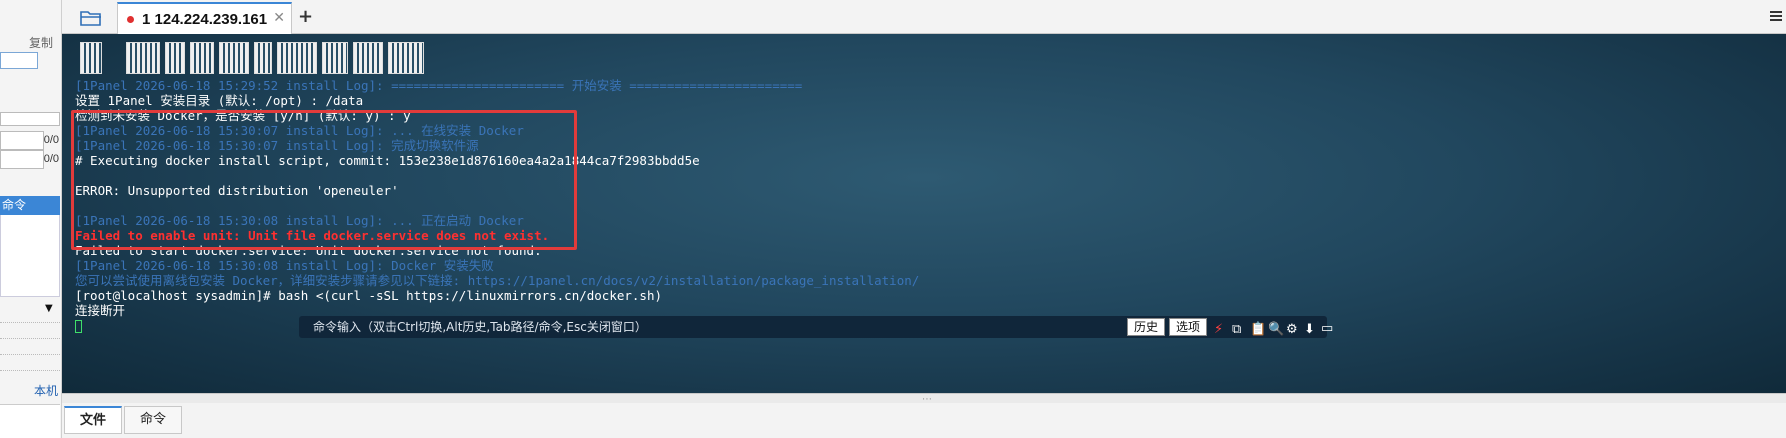 This screenshot has height=438, width=1786. Describe the element at coordinates (924, 420) in the screenshot. I see `bottom-tab-bar: 文件 命令` at that location.